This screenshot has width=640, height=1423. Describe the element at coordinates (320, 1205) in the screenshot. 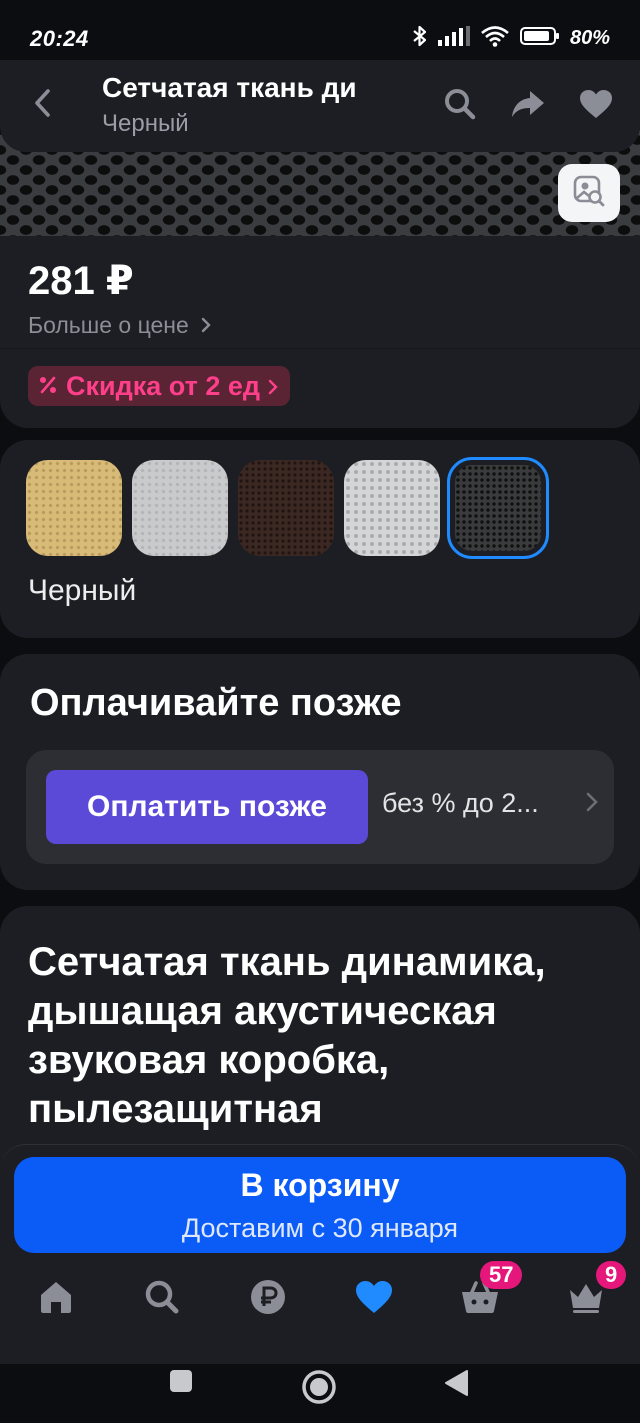

I see `add-to-cart-button: В корзину Доставим с 30 января` at that location.